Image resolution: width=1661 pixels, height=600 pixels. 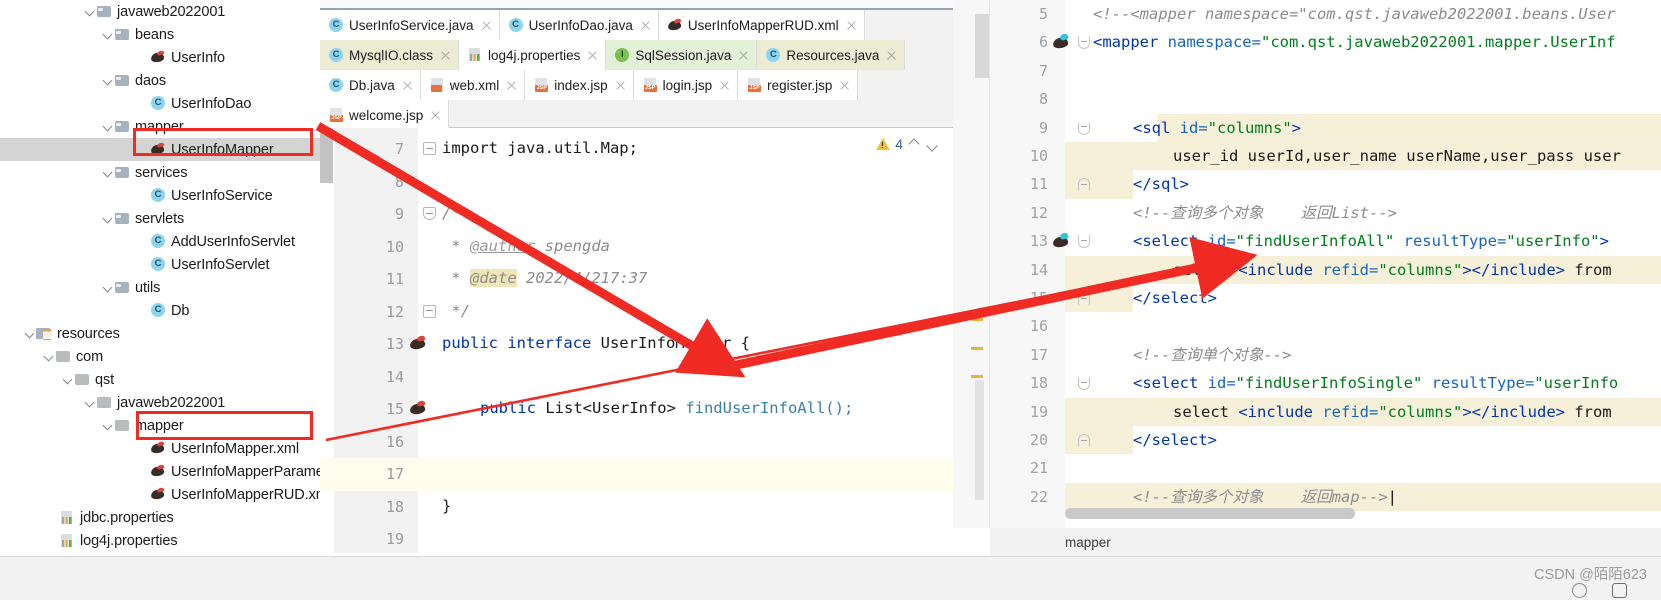 What do you see at coordinates (1038, 269) in the screenshot?
I see `line-number: 14` at bounding box center [1038, 269].